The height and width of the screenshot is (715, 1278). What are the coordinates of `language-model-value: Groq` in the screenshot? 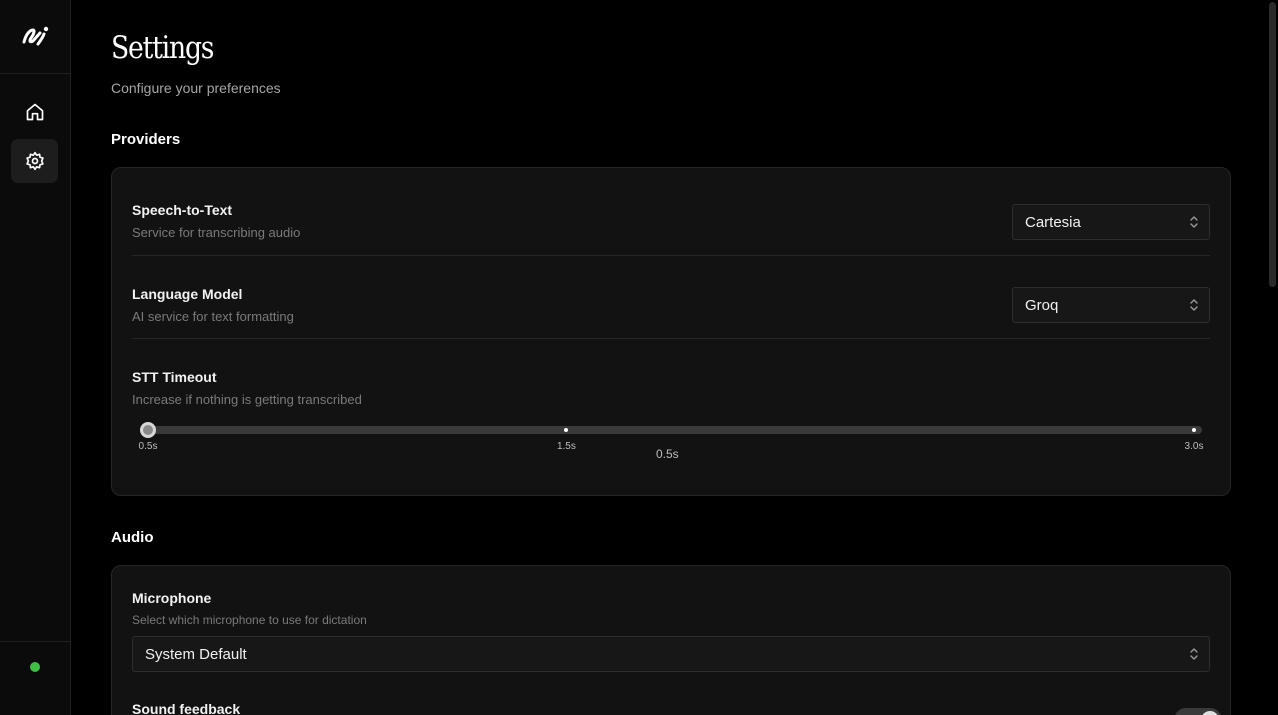 It's located at (1042, 305).